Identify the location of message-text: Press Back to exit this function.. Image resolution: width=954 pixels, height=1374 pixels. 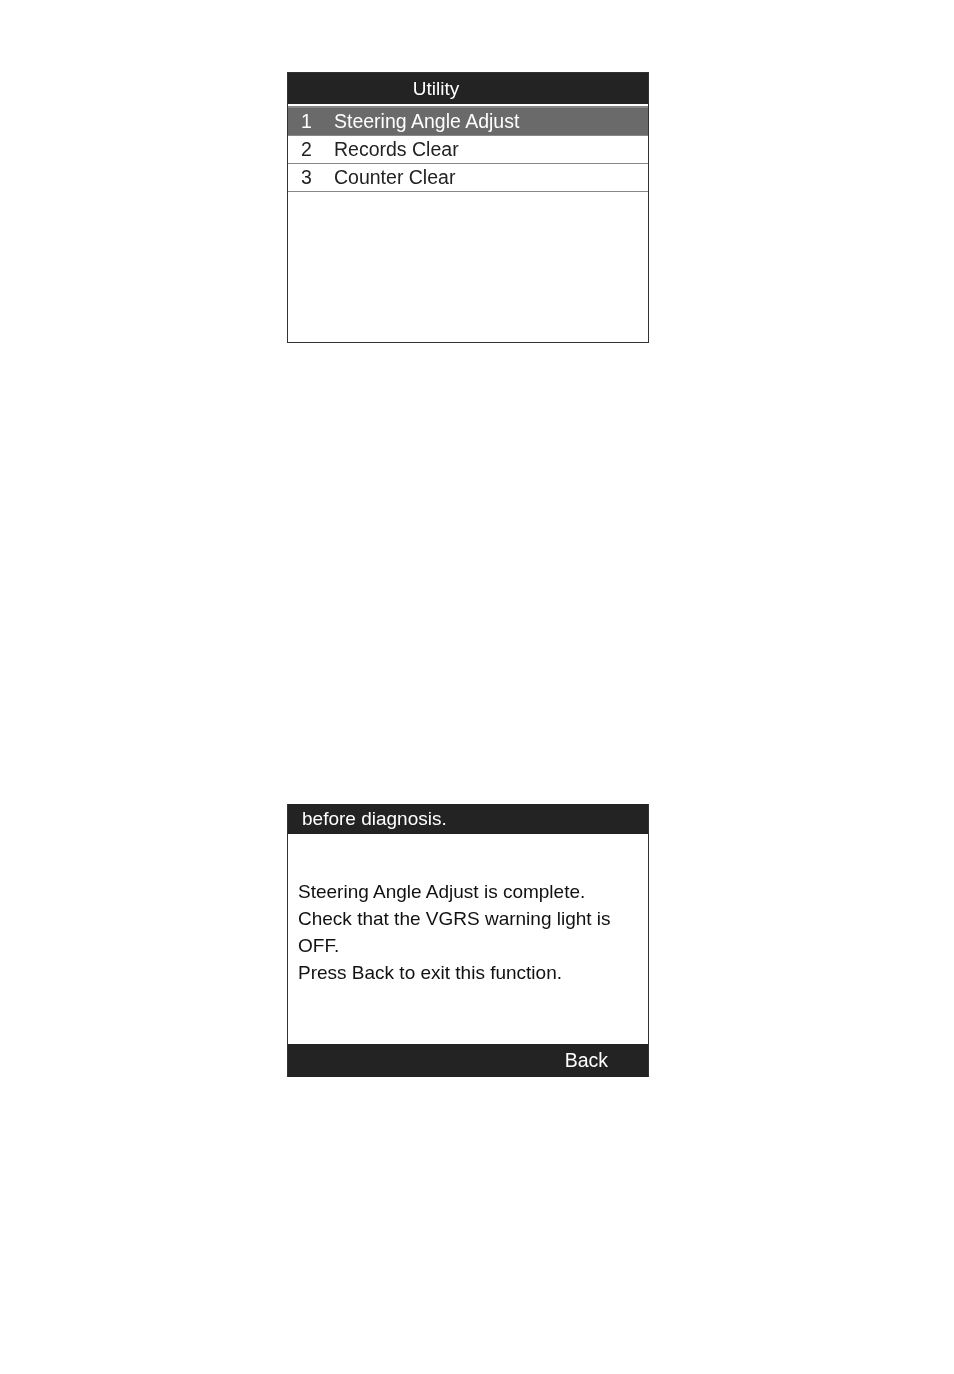
(430, 973).